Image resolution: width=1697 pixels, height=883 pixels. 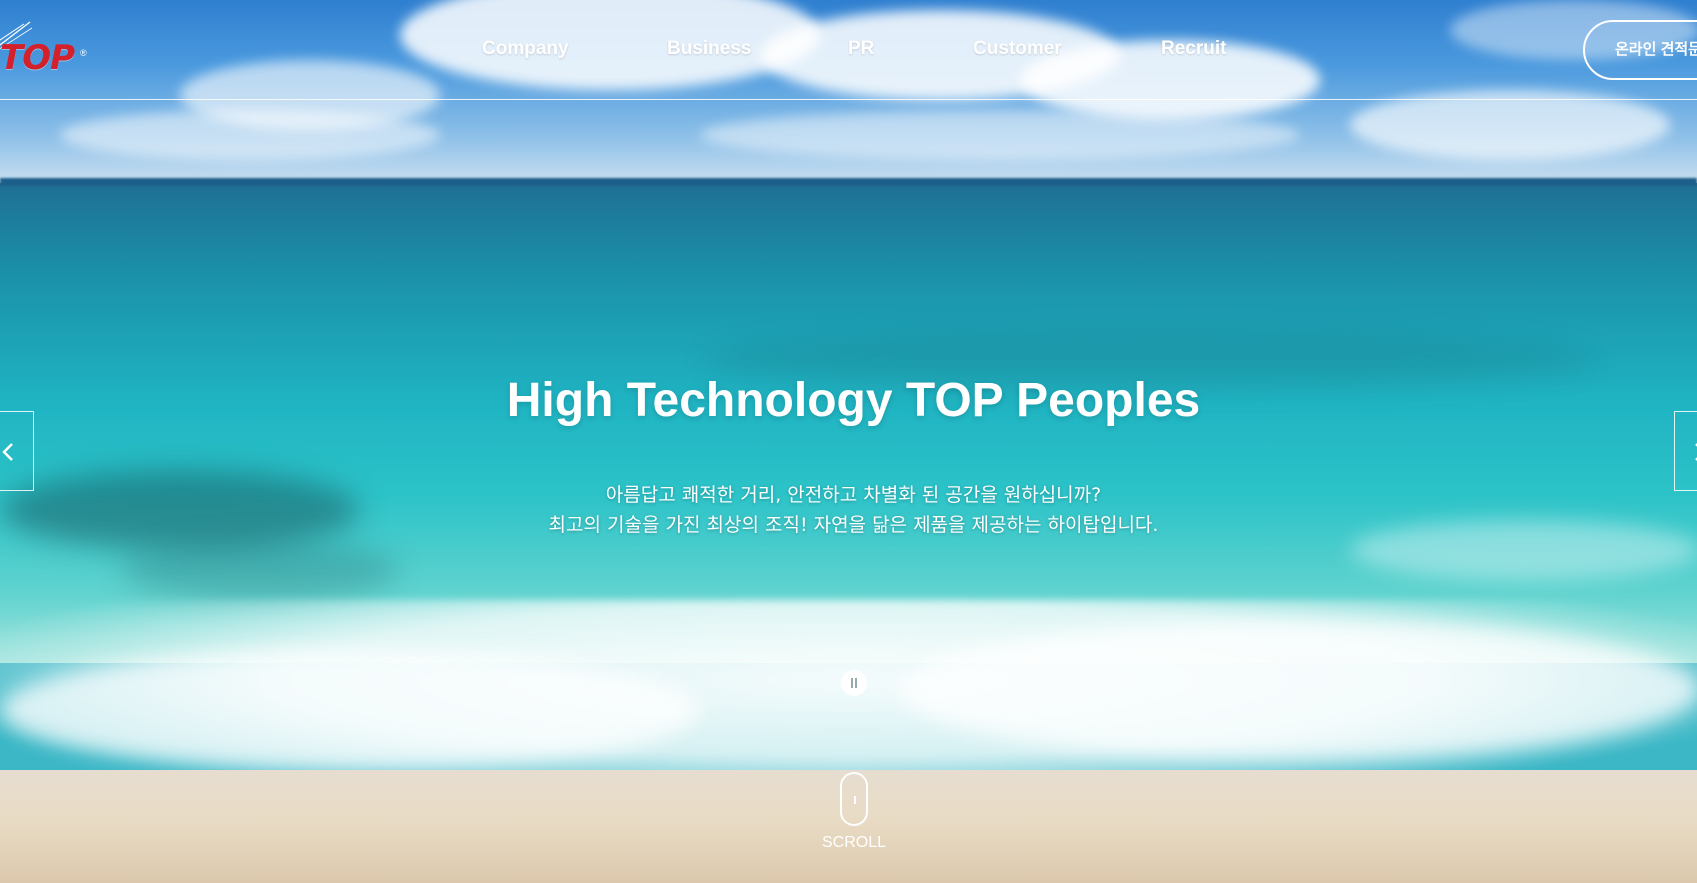 I want to click on reef, so click(x=260, y=570).